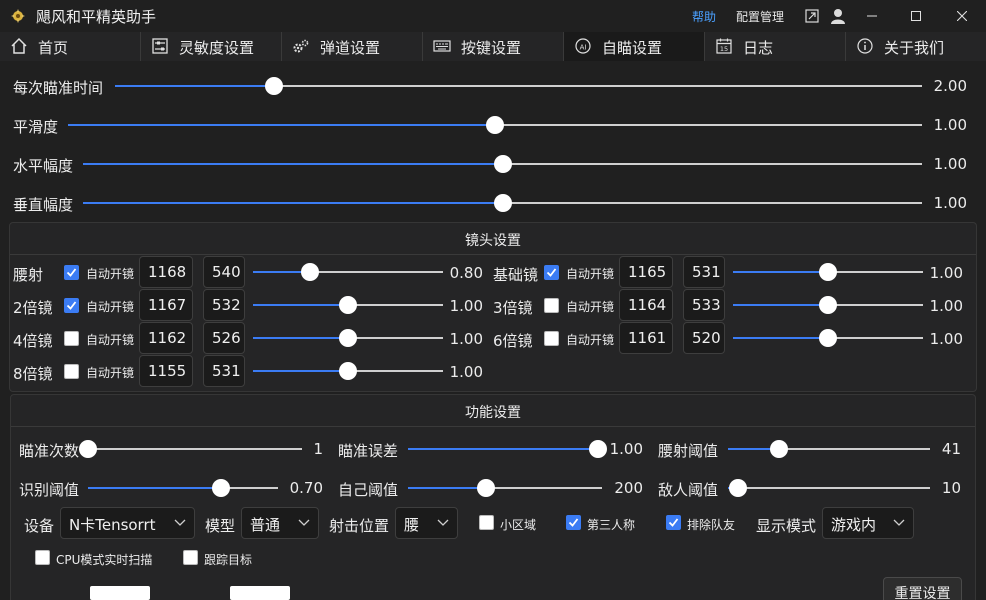  Describe the element at coordinates (183, 488) in the screenshot. I see `detect-threshold-slider` at that location.